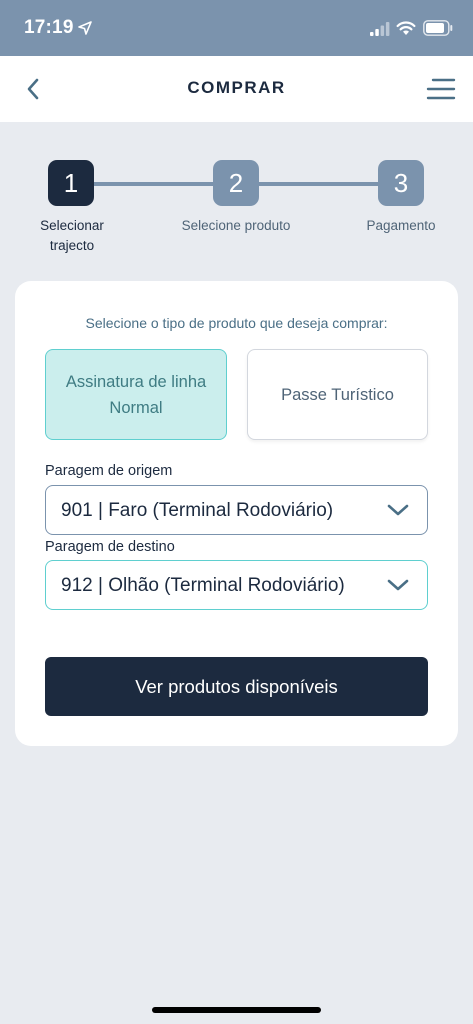  What do you see at coordinates (49, 27) in the screenshot?
I see `status-time: 17:19` at bounding box center [49, 27].